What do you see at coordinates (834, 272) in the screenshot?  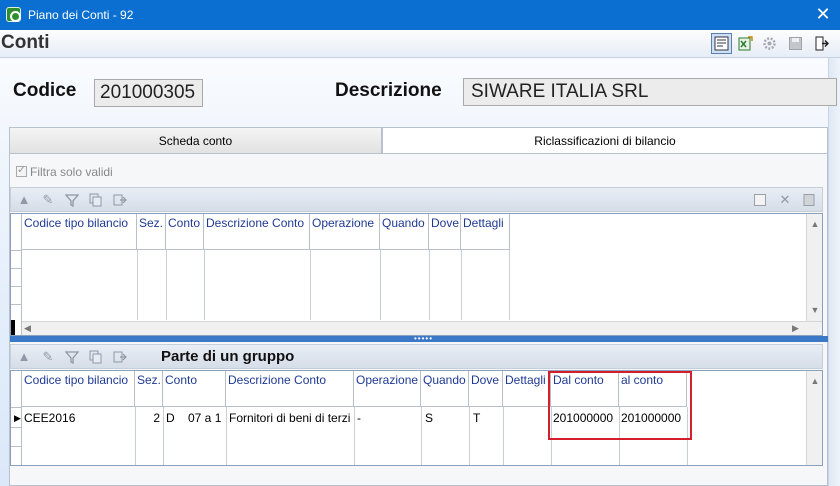 I see `right-scroll-strip` at bounding box center [834, 272].